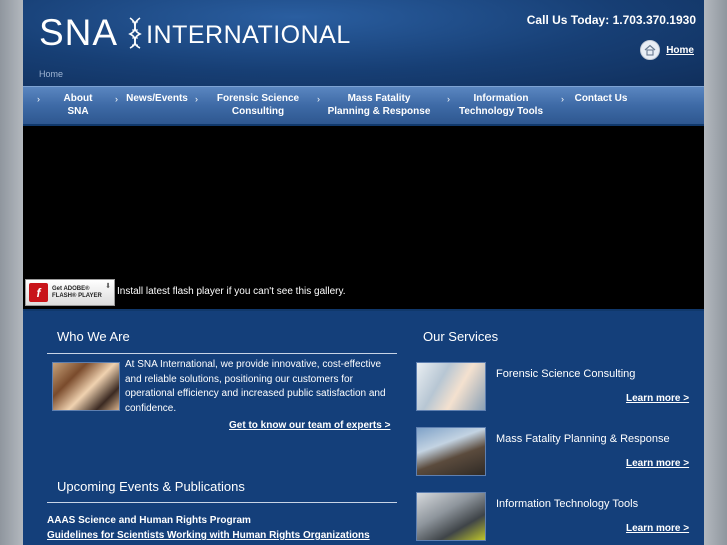 Image resolution: width=727 pixels, height=545 pixels. Describe the element at coordinates (51, 74) in the screenshot. I see `breadcrumb: Home` at that location.